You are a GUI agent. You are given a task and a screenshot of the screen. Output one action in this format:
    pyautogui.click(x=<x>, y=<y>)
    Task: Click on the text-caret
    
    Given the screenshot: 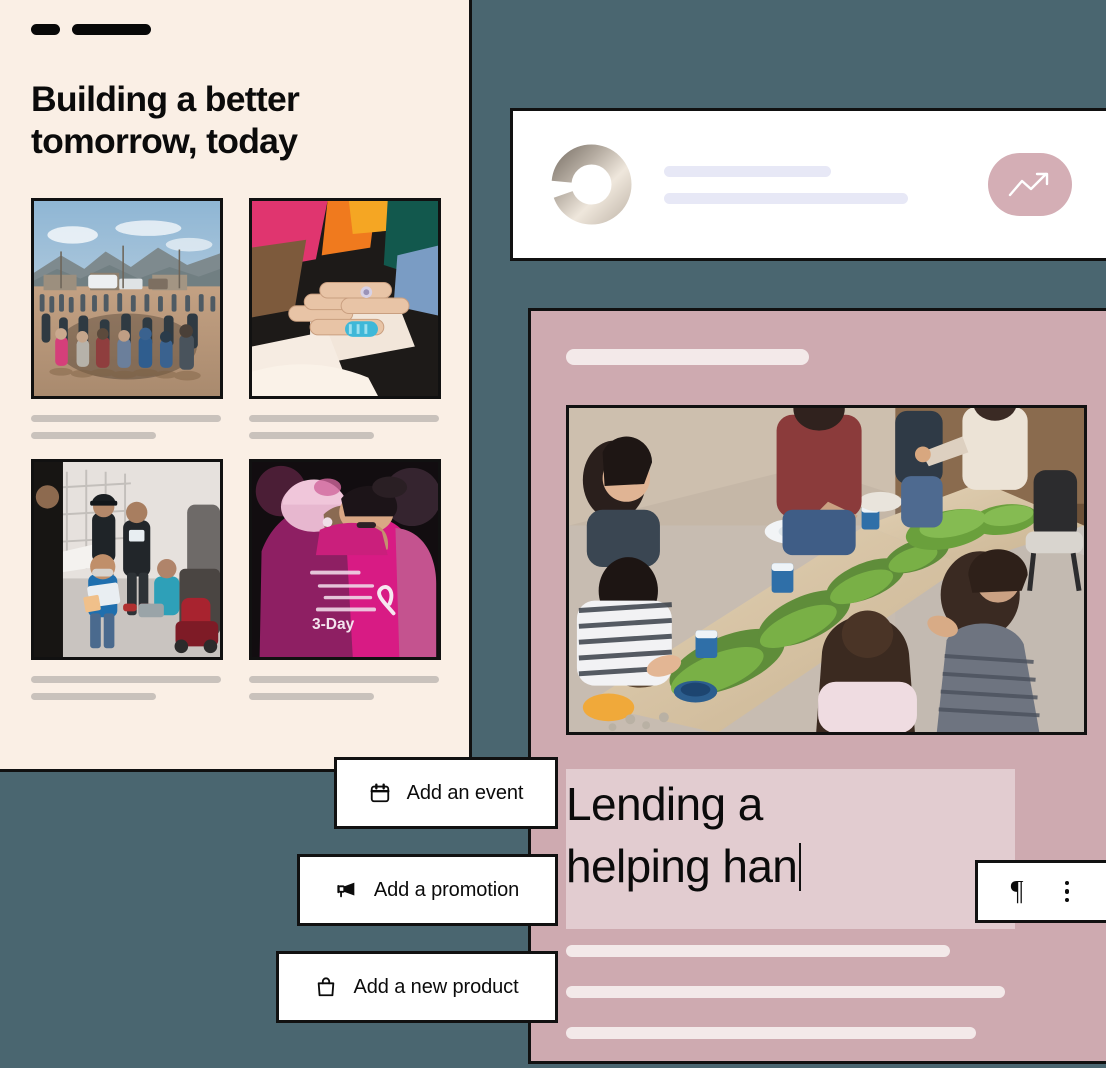 What is the action you would take?
    pyautogui.click(x=800, y=867)
    